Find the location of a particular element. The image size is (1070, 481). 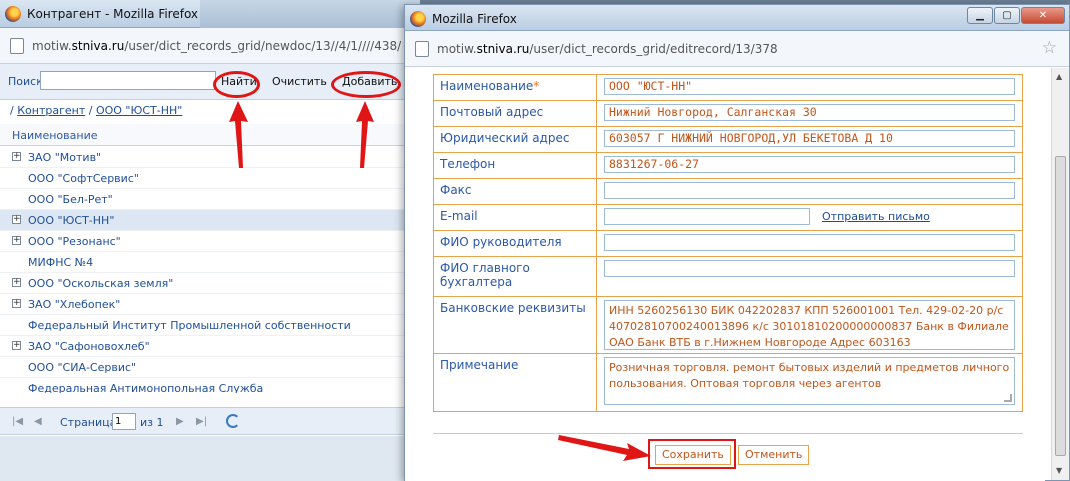

tree-row: ООО "СофтСервис" is located at coordinates (205, 178).